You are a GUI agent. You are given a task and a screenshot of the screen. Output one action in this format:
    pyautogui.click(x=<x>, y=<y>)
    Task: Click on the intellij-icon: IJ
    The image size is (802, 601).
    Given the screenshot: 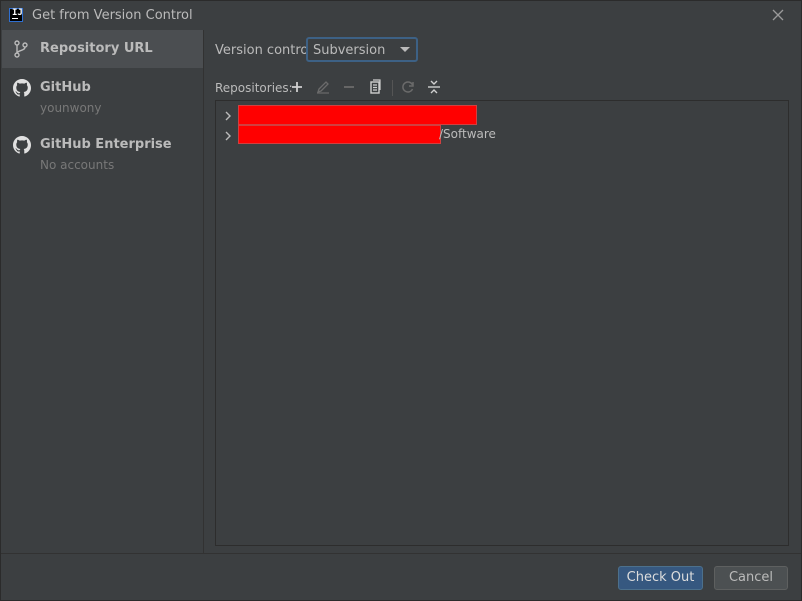 What is the action you would take?
    pyautogui.click(x=16, y=15)
    